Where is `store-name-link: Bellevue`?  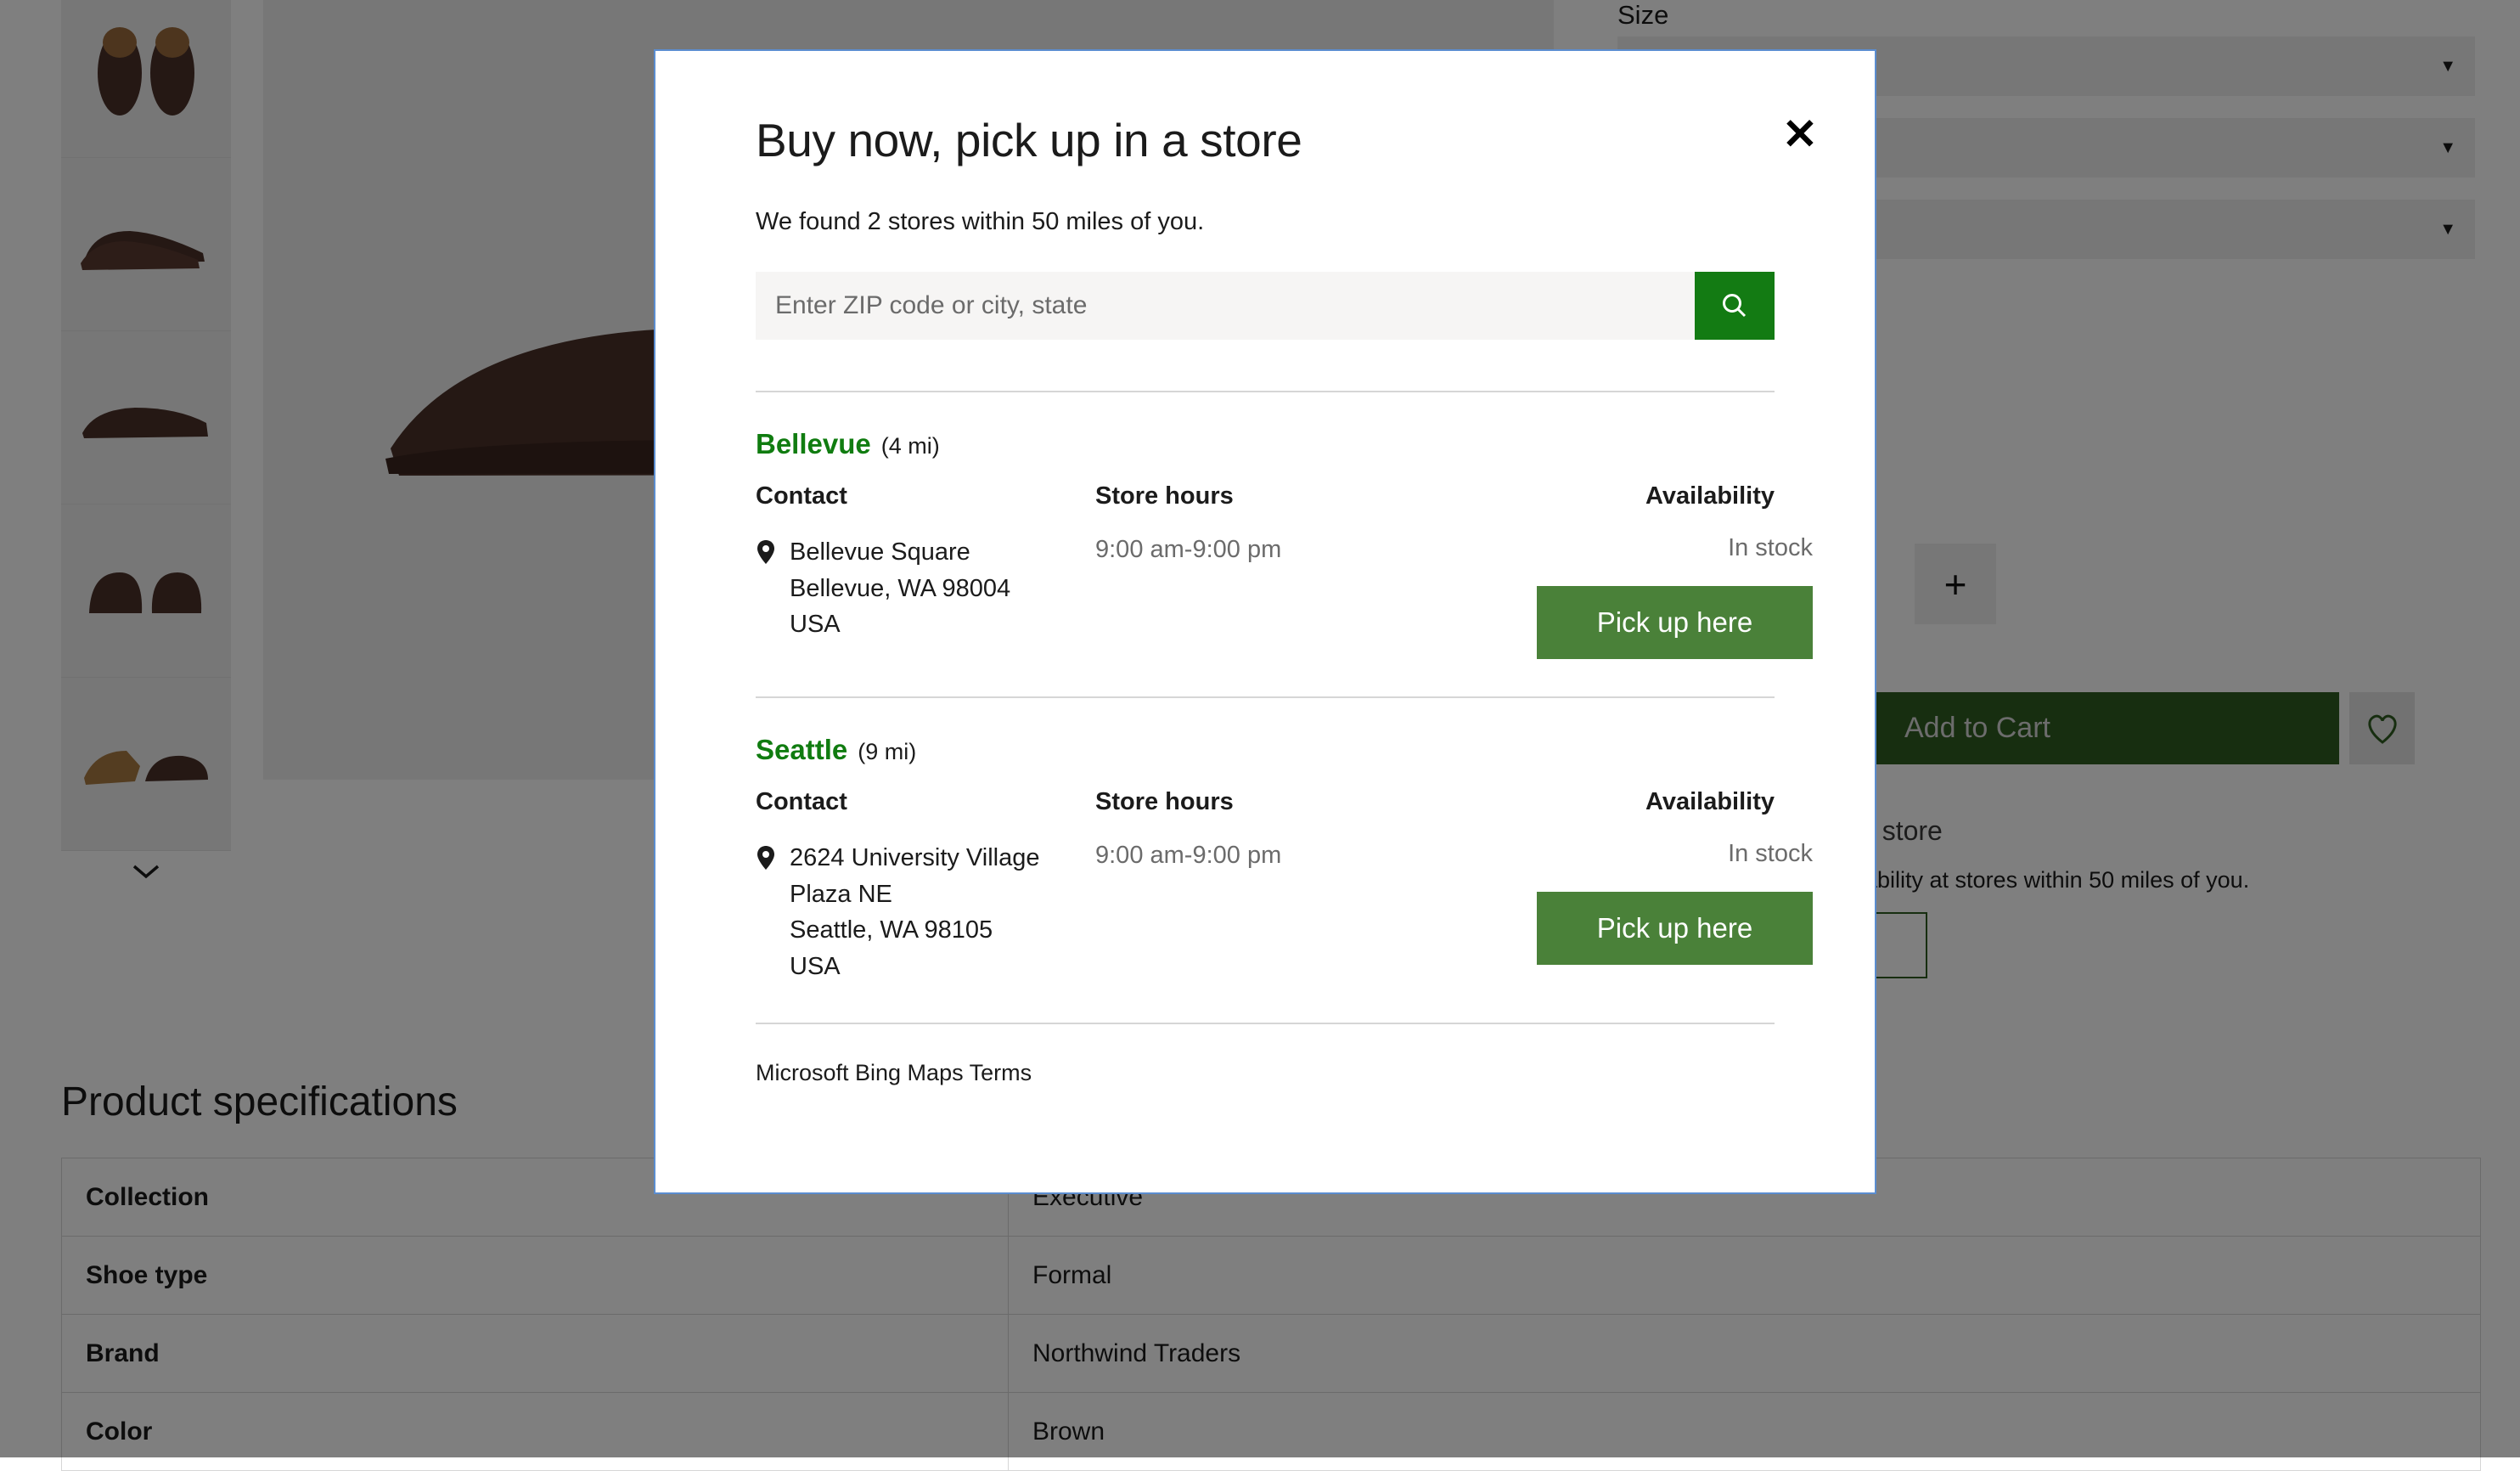
store-name-link: Bellevue is located at coordinates (814, 444).